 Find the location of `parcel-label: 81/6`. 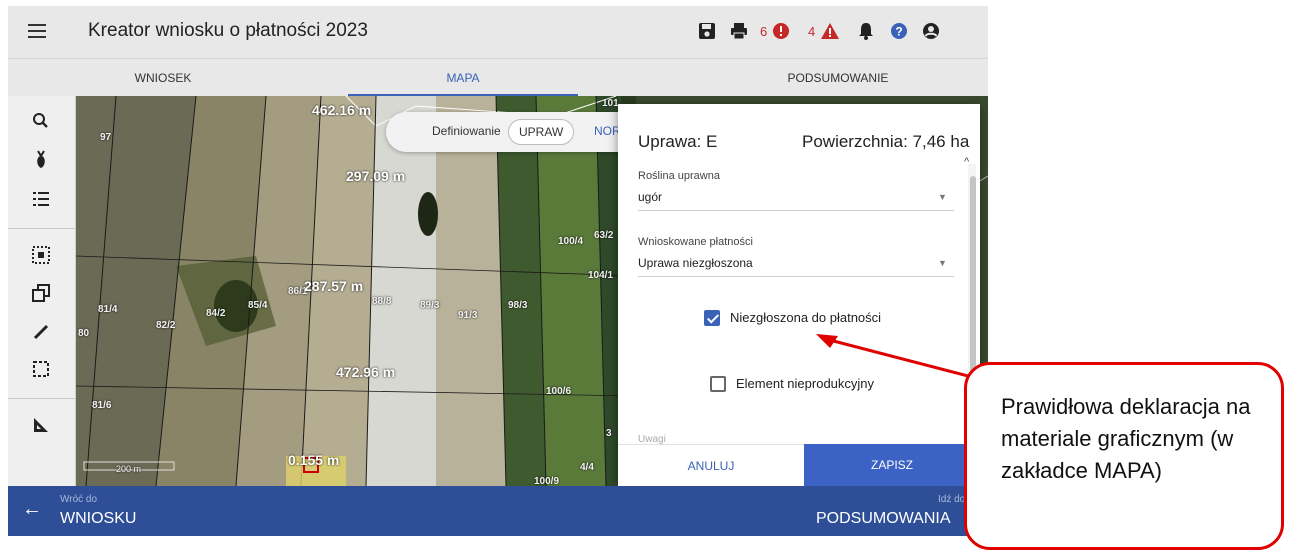

parcel-label: 81/6 is located at coordinates (102, 405).